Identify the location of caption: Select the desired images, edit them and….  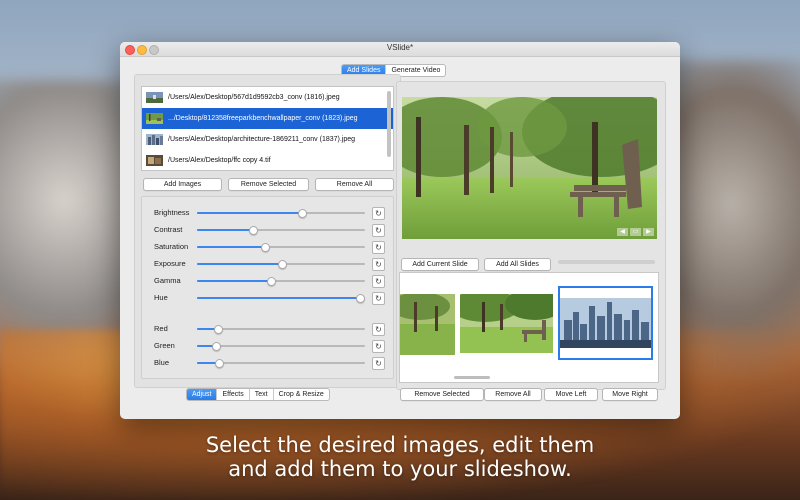
(400, 457).